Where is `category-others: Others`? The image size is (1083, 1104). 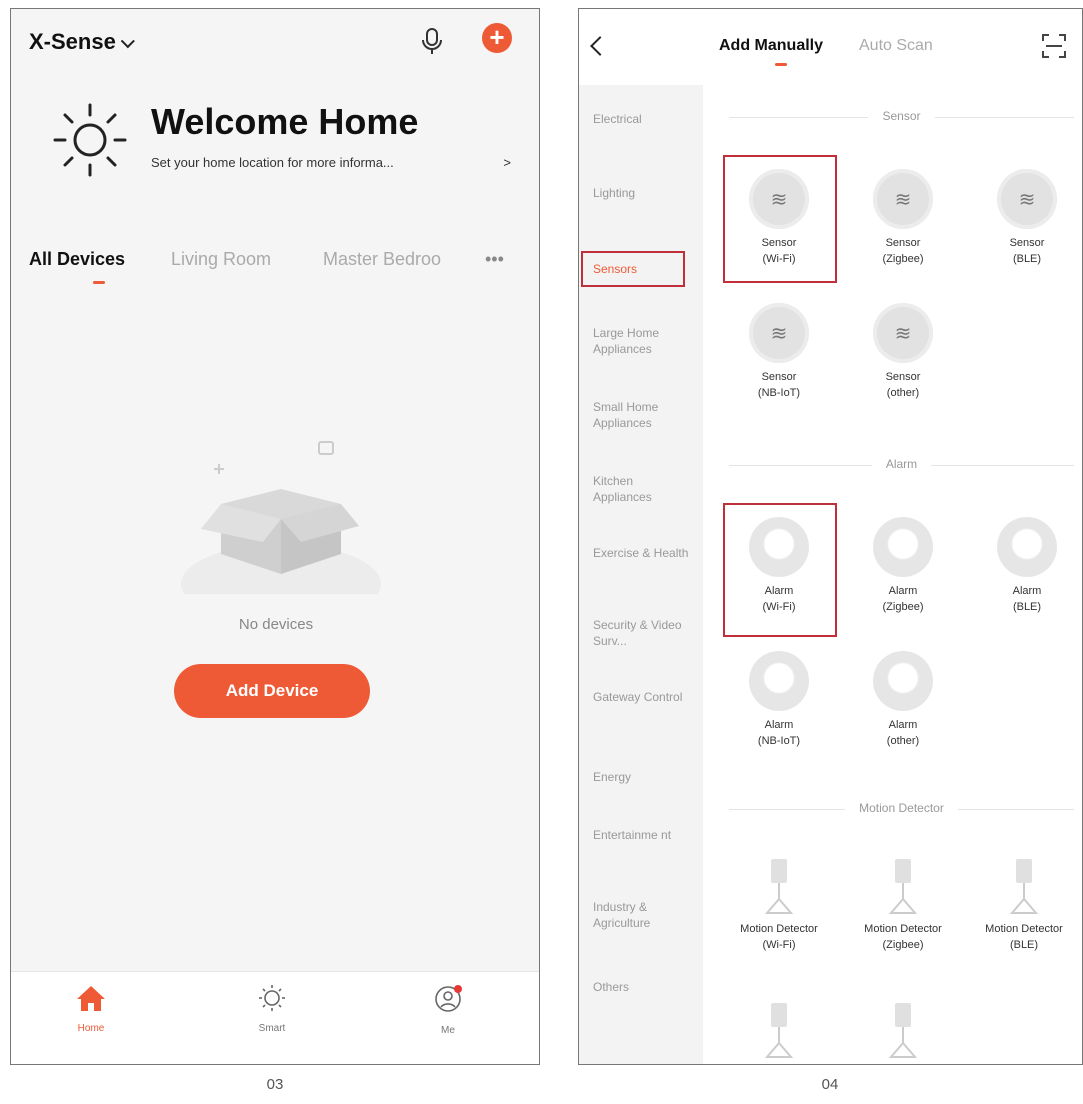
category-others: Others is located at coordinates (643, 987).